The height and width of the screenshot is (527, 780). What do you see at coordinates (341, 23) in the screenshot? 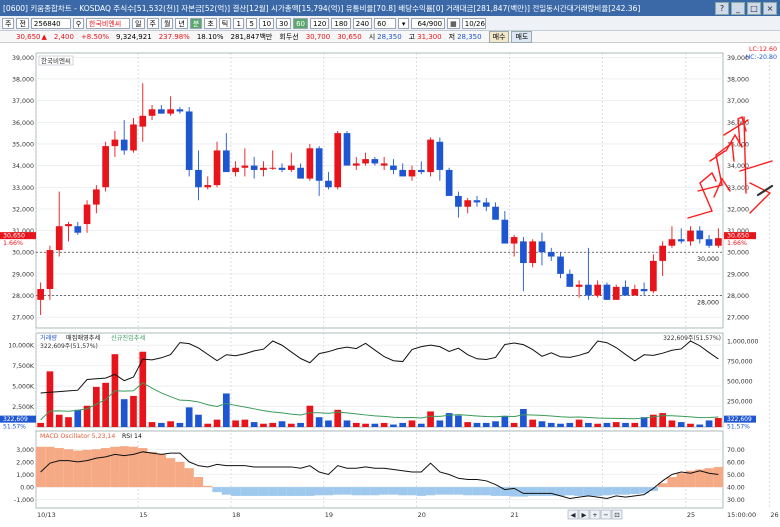
I see `minute-180: 180` at bounding box center [341, 23].